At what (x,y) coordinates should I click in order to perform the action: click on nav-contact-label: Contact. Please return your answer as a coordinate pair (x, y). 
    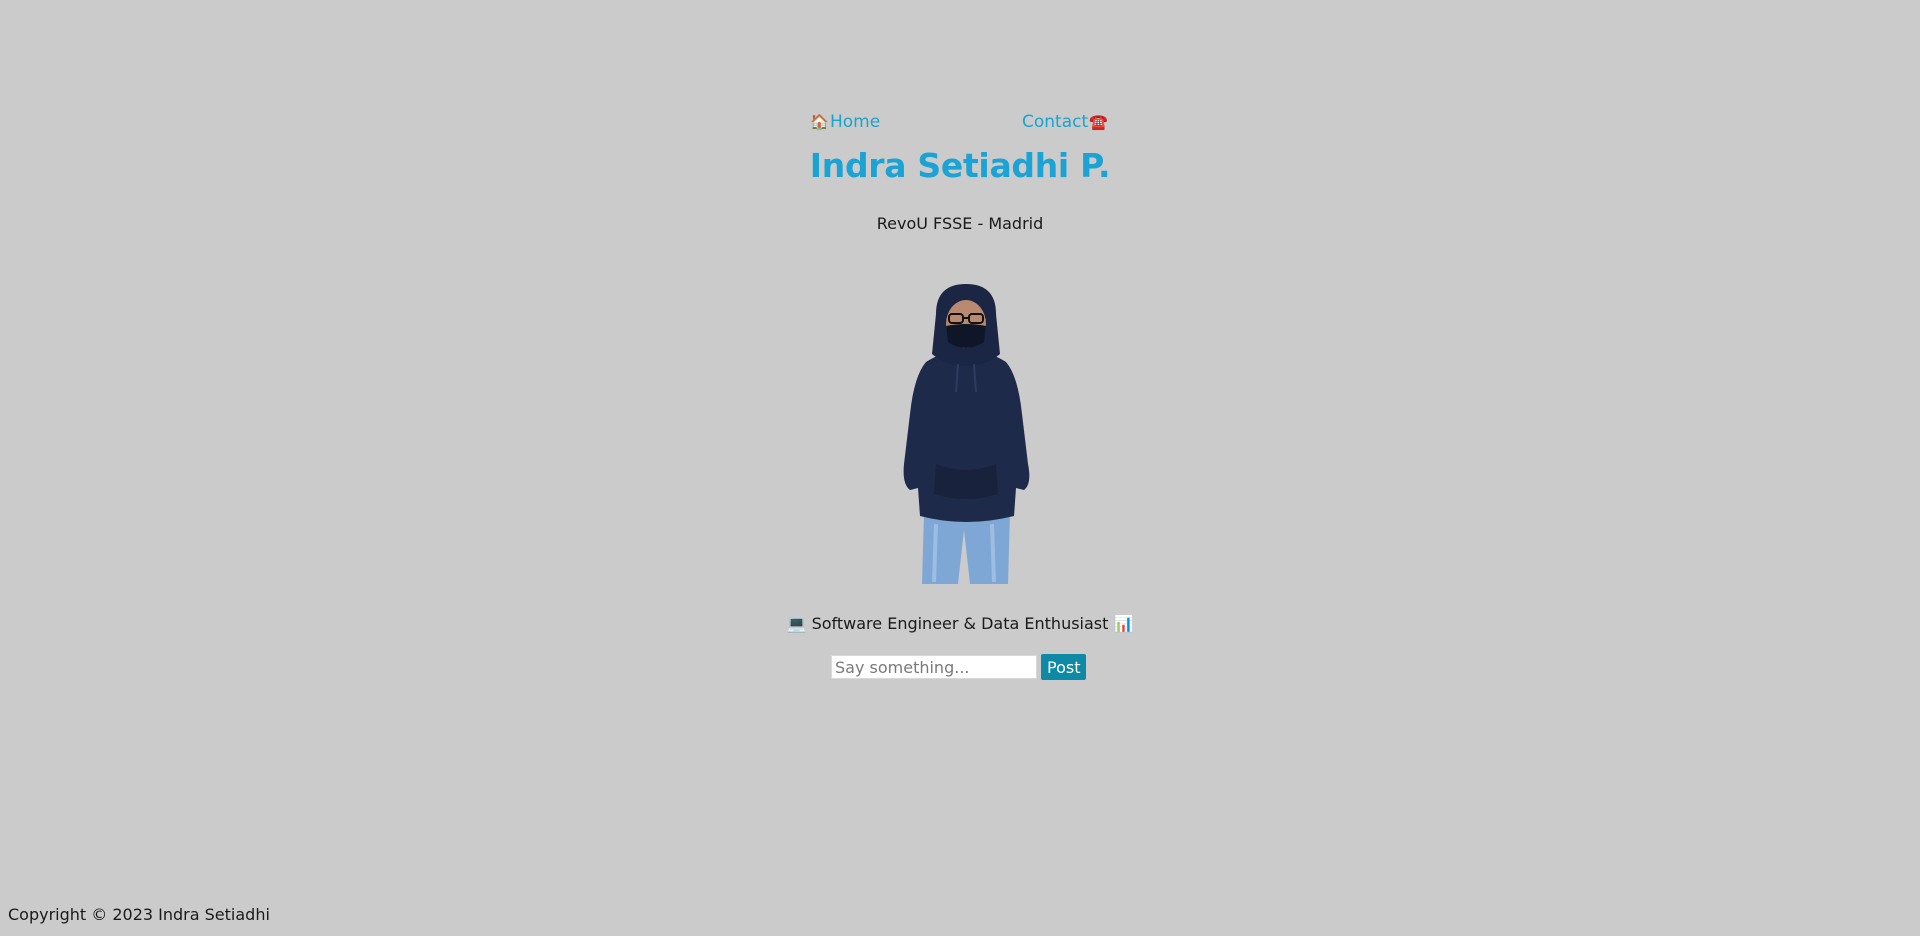
    Looking at the image, I should click on (1055, 122).